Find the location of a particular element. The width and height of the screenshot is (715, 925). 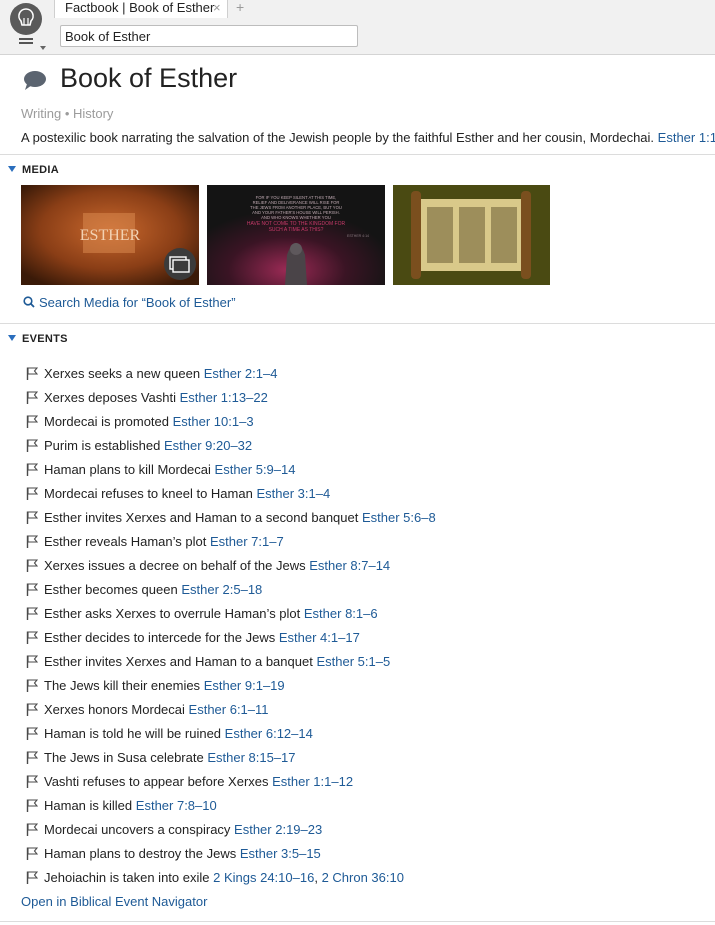

event-title: Esther becomes queen is located at coordinates (111, 589).